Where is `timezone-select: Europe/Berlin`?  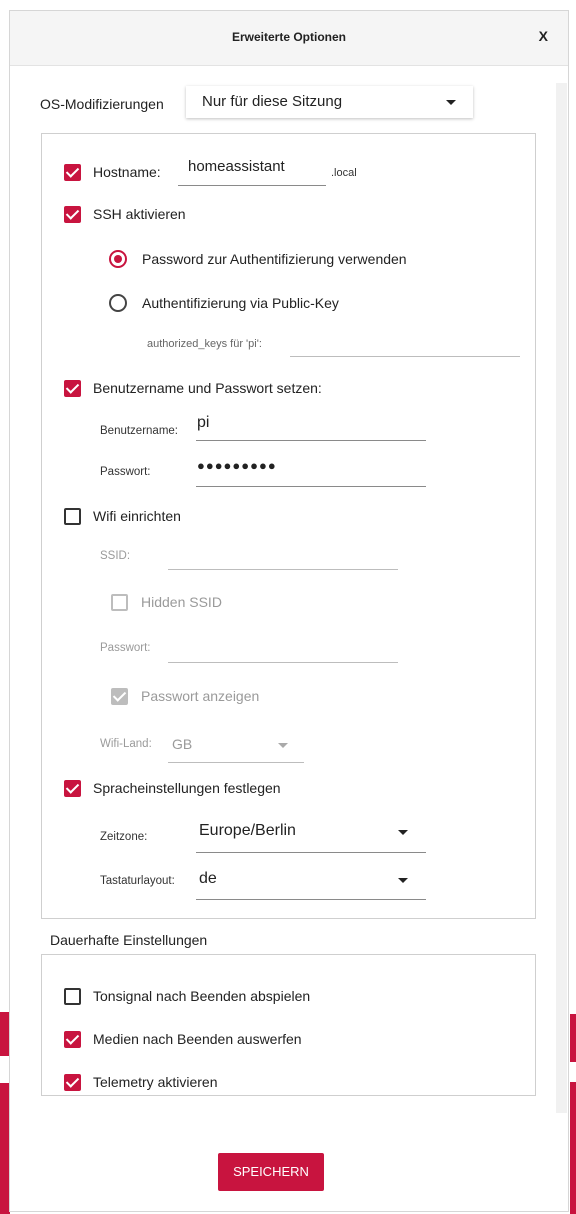 timezone-select: Europe/Berlin is located at coordinates (247, 831).